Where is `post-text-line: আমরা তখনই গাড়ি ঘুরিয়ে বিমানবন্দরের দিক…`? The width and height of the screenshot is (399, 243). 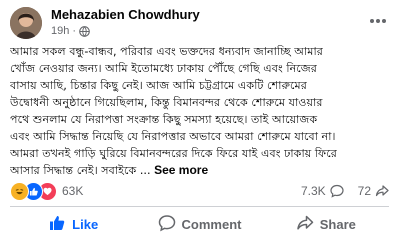 post-text-line: আমরা তখনই গাড়ি ঘুরিয়ে বিমানবন্দরের দিক… is located at coordinates (173, 153).